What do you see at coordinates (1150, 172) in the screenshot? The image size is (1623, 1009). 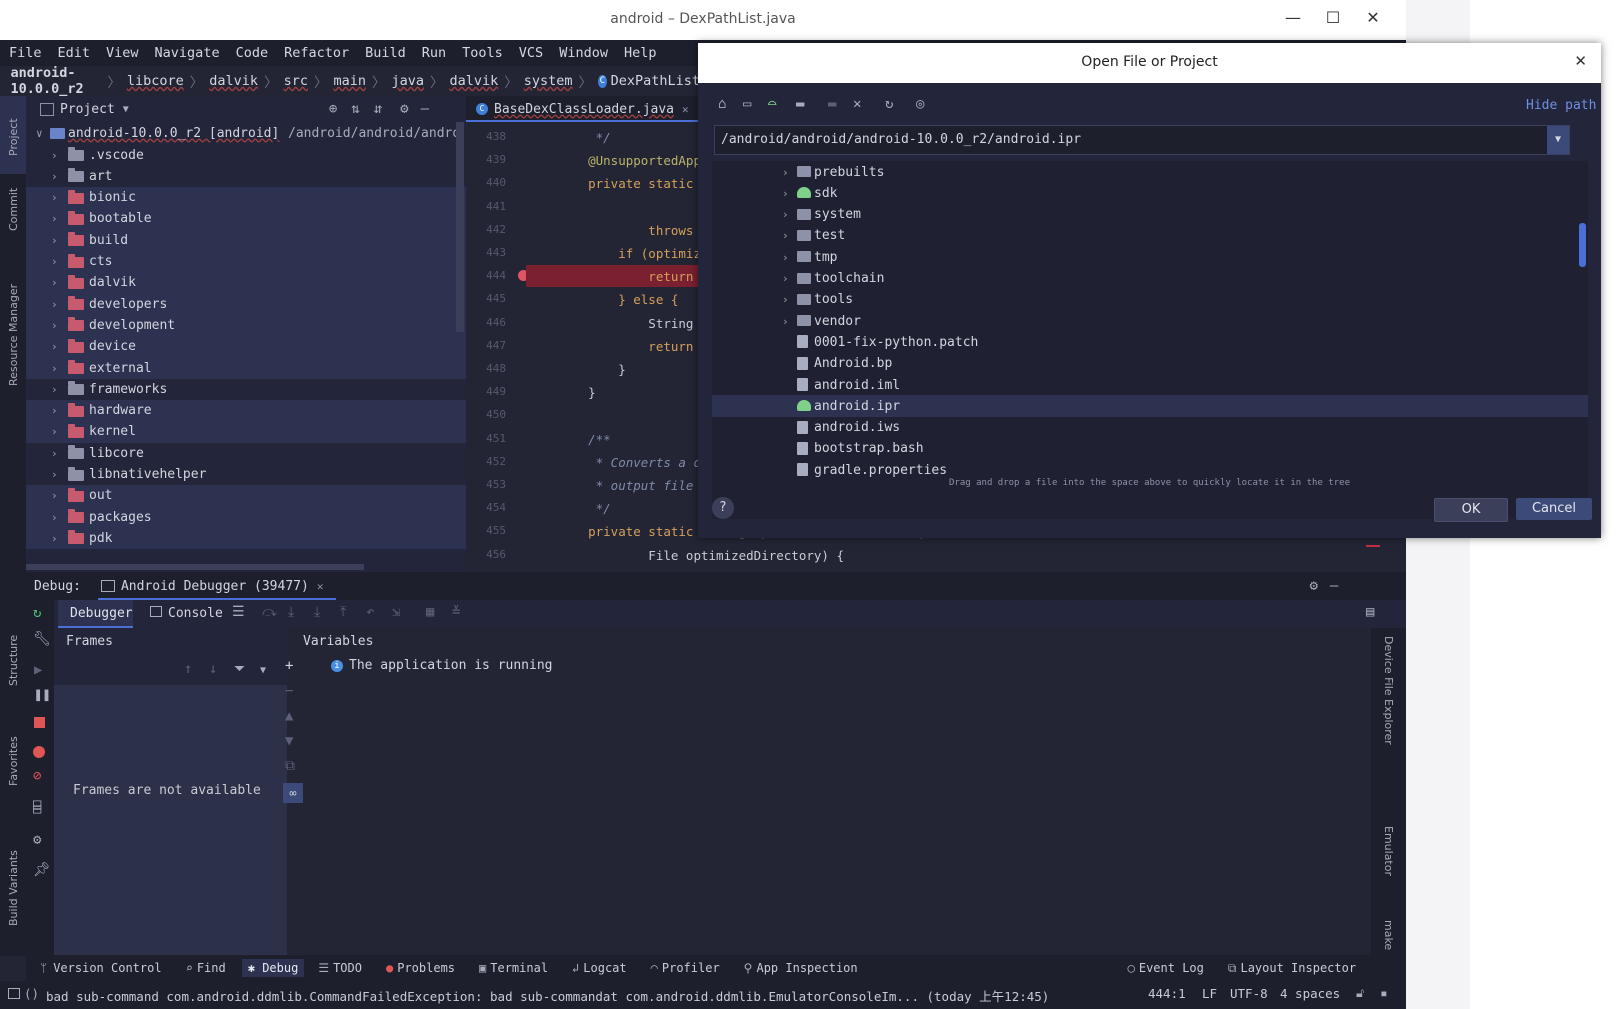 I see `file-tree-item: › prebuilts` at bounding box center [1150, 172].